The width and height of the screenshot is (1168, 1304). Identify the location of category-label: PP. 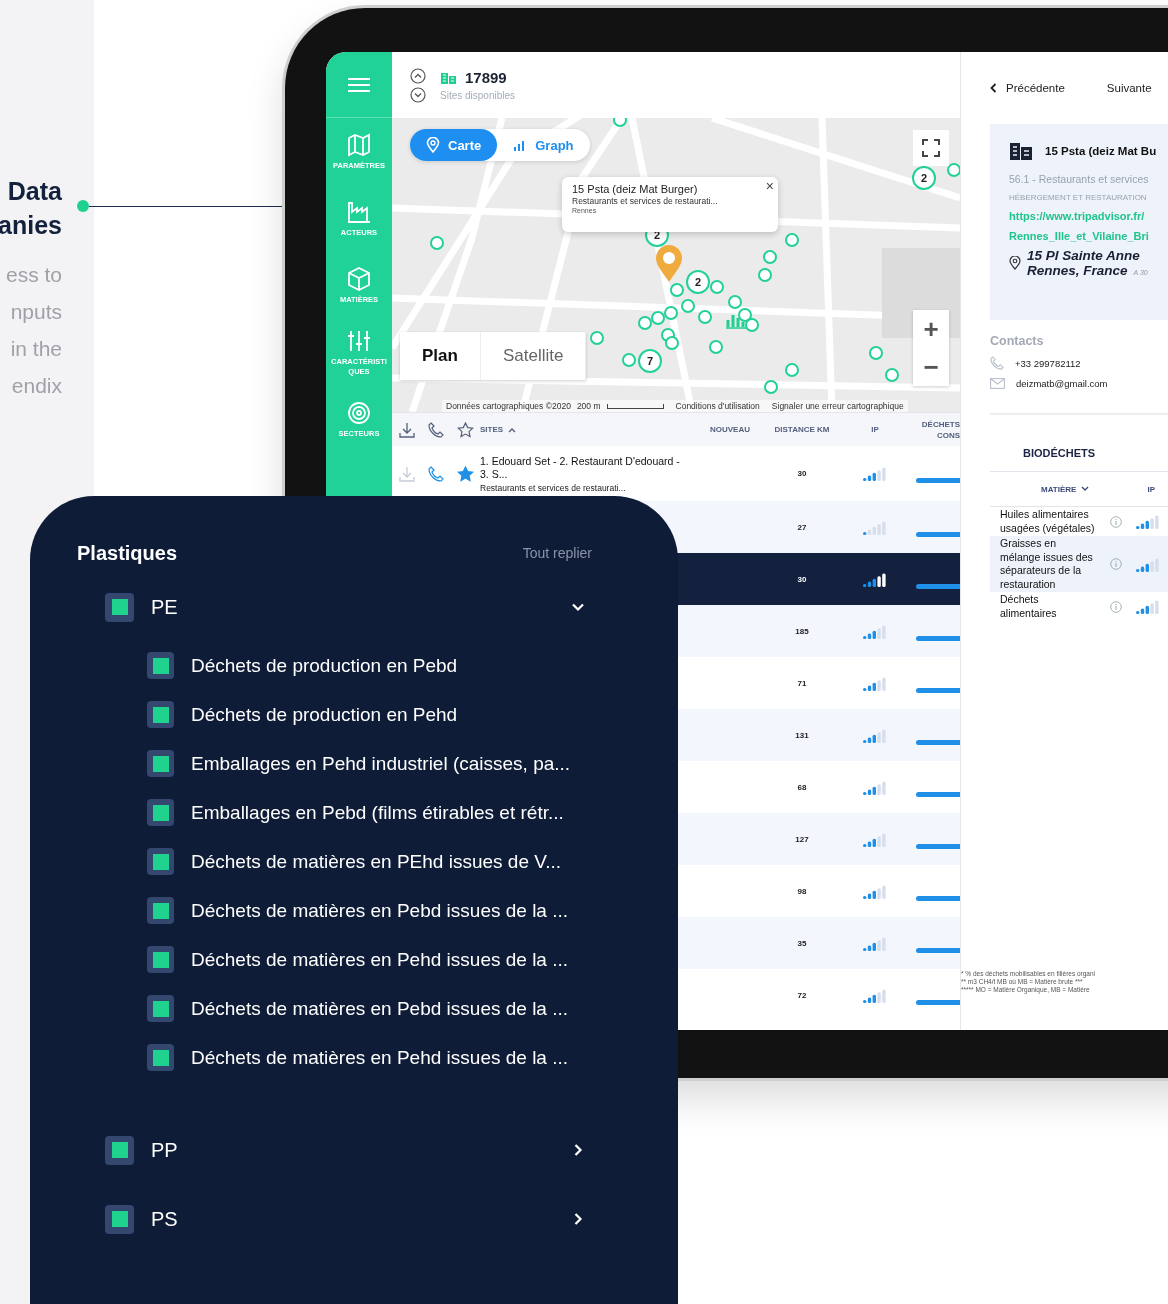
(165, 1150).